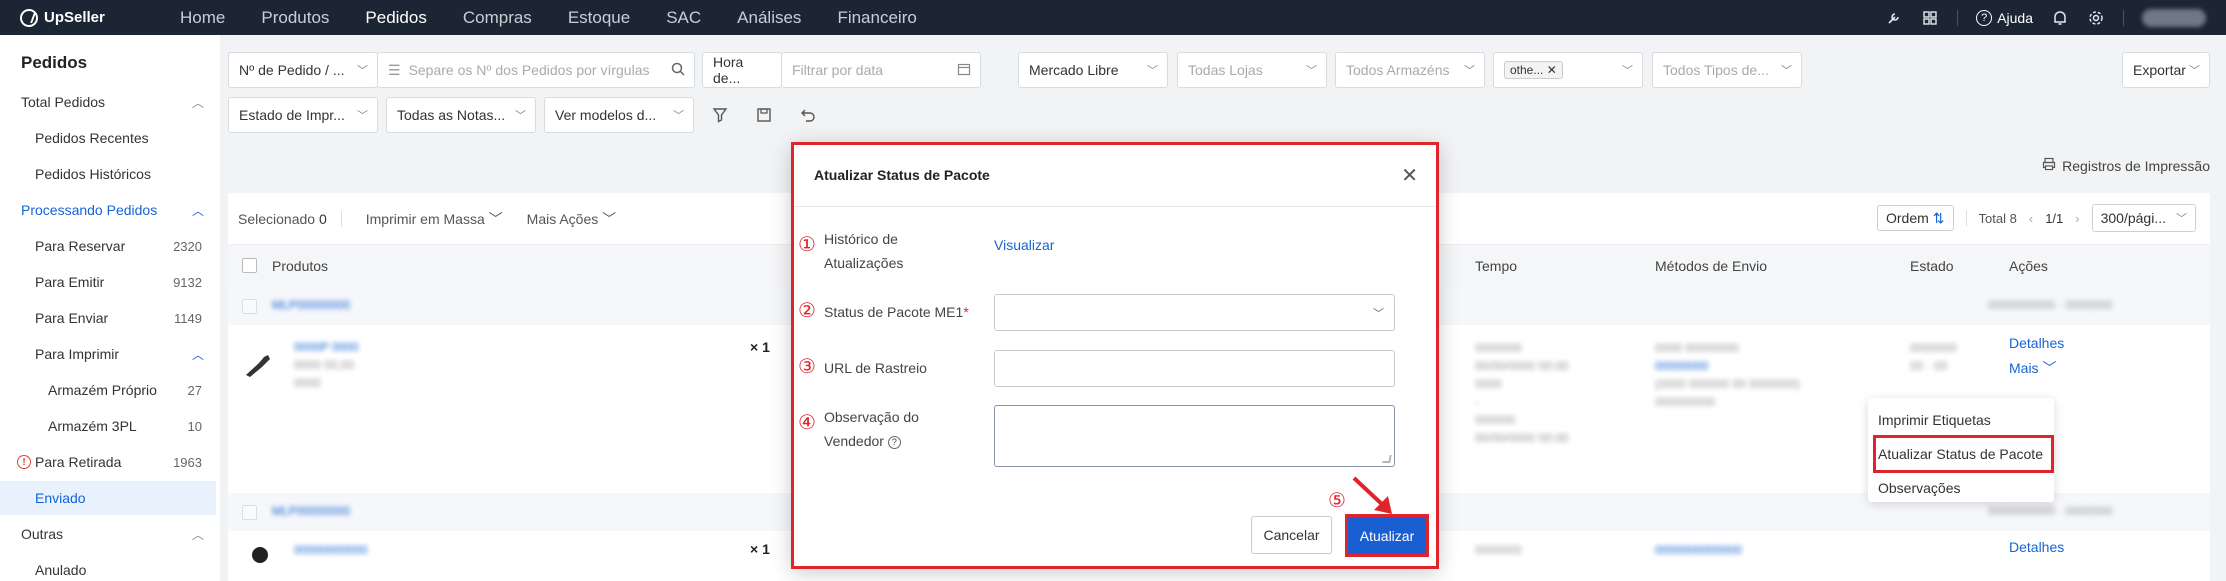 This screenshot has height=581, width=2226. What do you see at coordinates (331, 550) in the screenshot?
I see `product-name-blurred: 00000000000` at bounding box center [331, 550].